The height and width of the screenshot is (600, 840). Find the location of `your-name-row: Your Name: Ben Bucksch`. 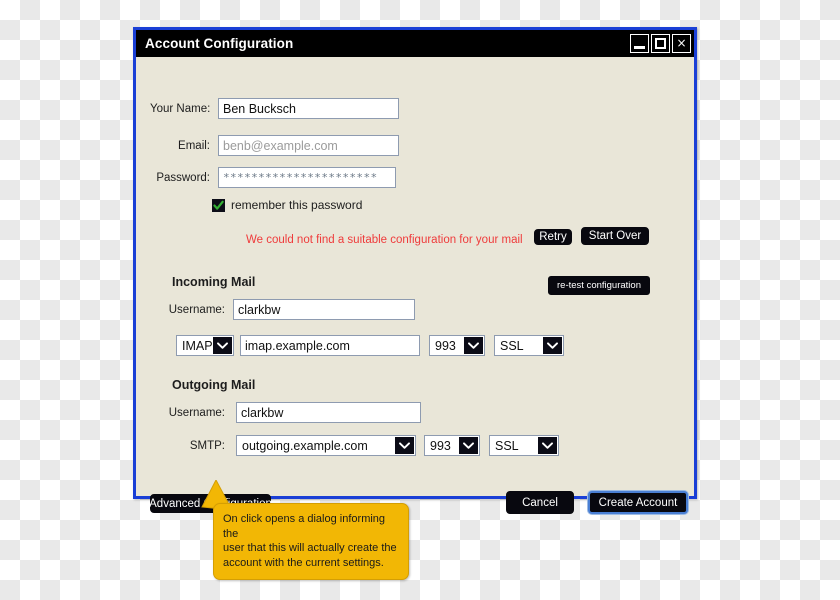

your-name-row: Your Name: Ben Bucksch is located at coordinates (274, 108).